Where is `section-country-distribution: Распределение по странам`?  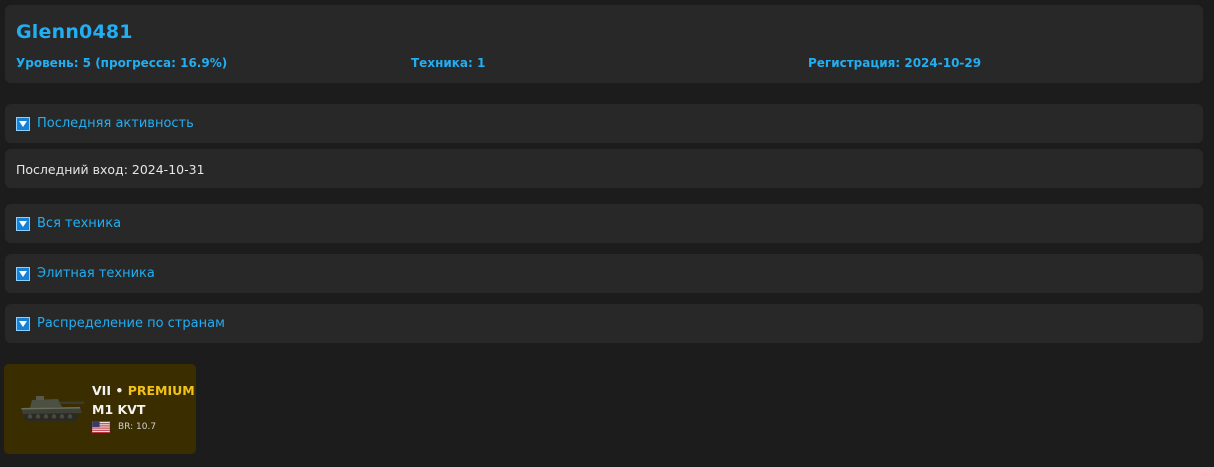
section-country-distribution: Распределение по странам is located at coordinates (604, 323).